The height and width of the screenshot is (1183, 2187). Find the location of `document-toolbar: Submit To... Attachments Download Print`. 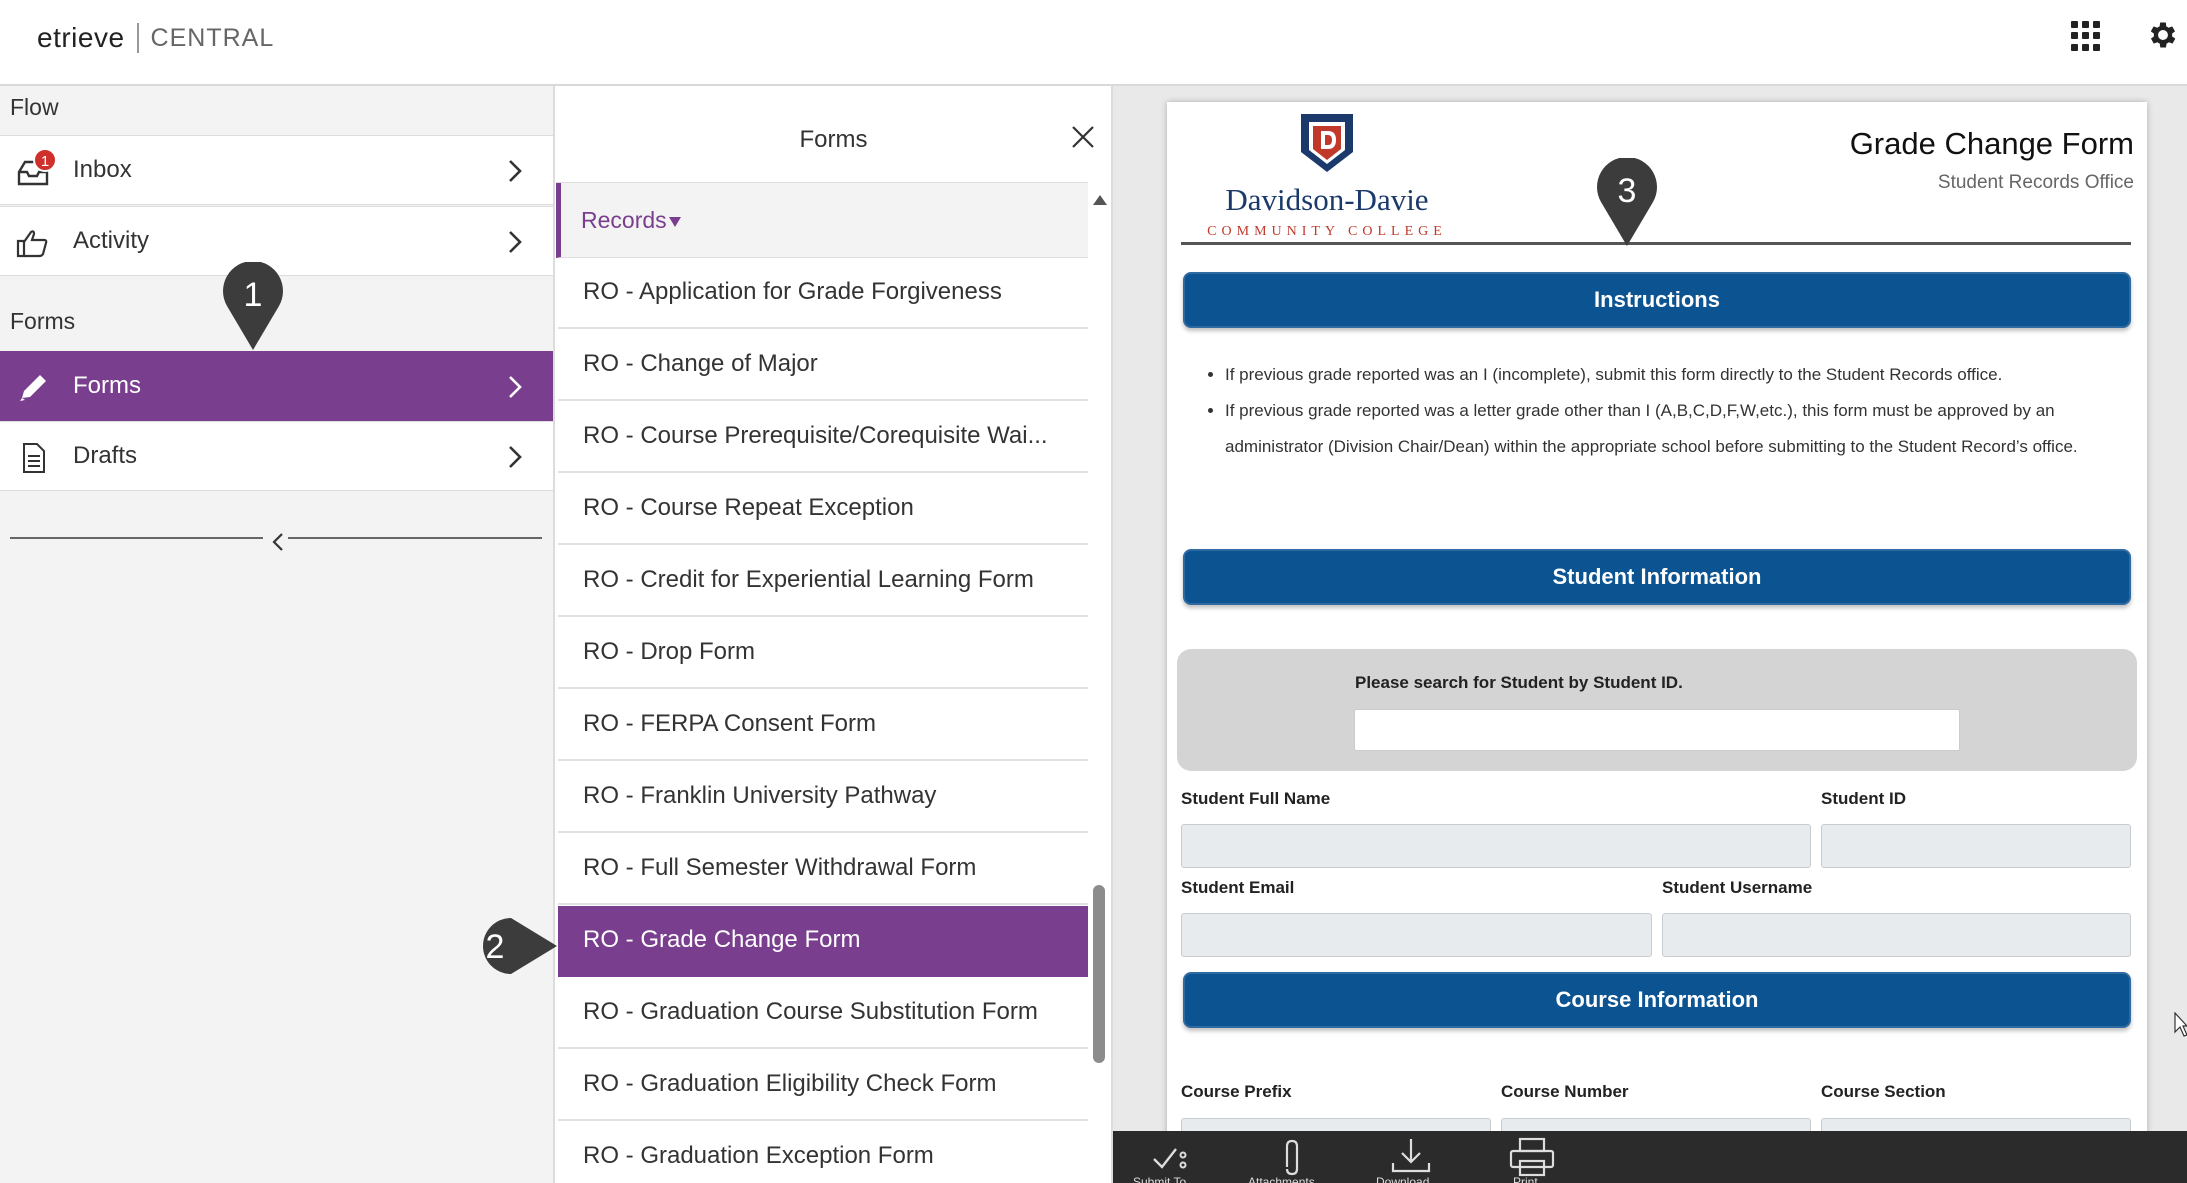

document-toolbar: Submit To... Attachments Download Print is located at coordinates (1650, 1157).